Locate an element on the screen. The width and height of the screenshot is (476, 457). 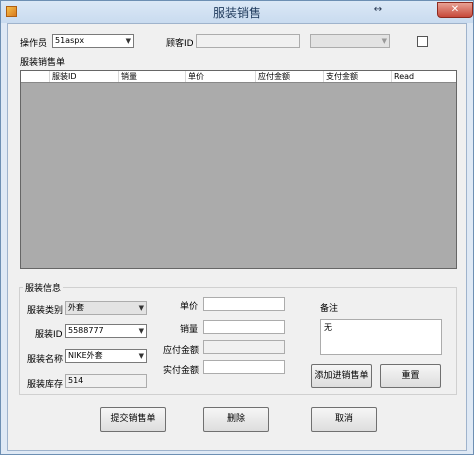
customer-combo: ▼ is located at coordinates (350, 41).